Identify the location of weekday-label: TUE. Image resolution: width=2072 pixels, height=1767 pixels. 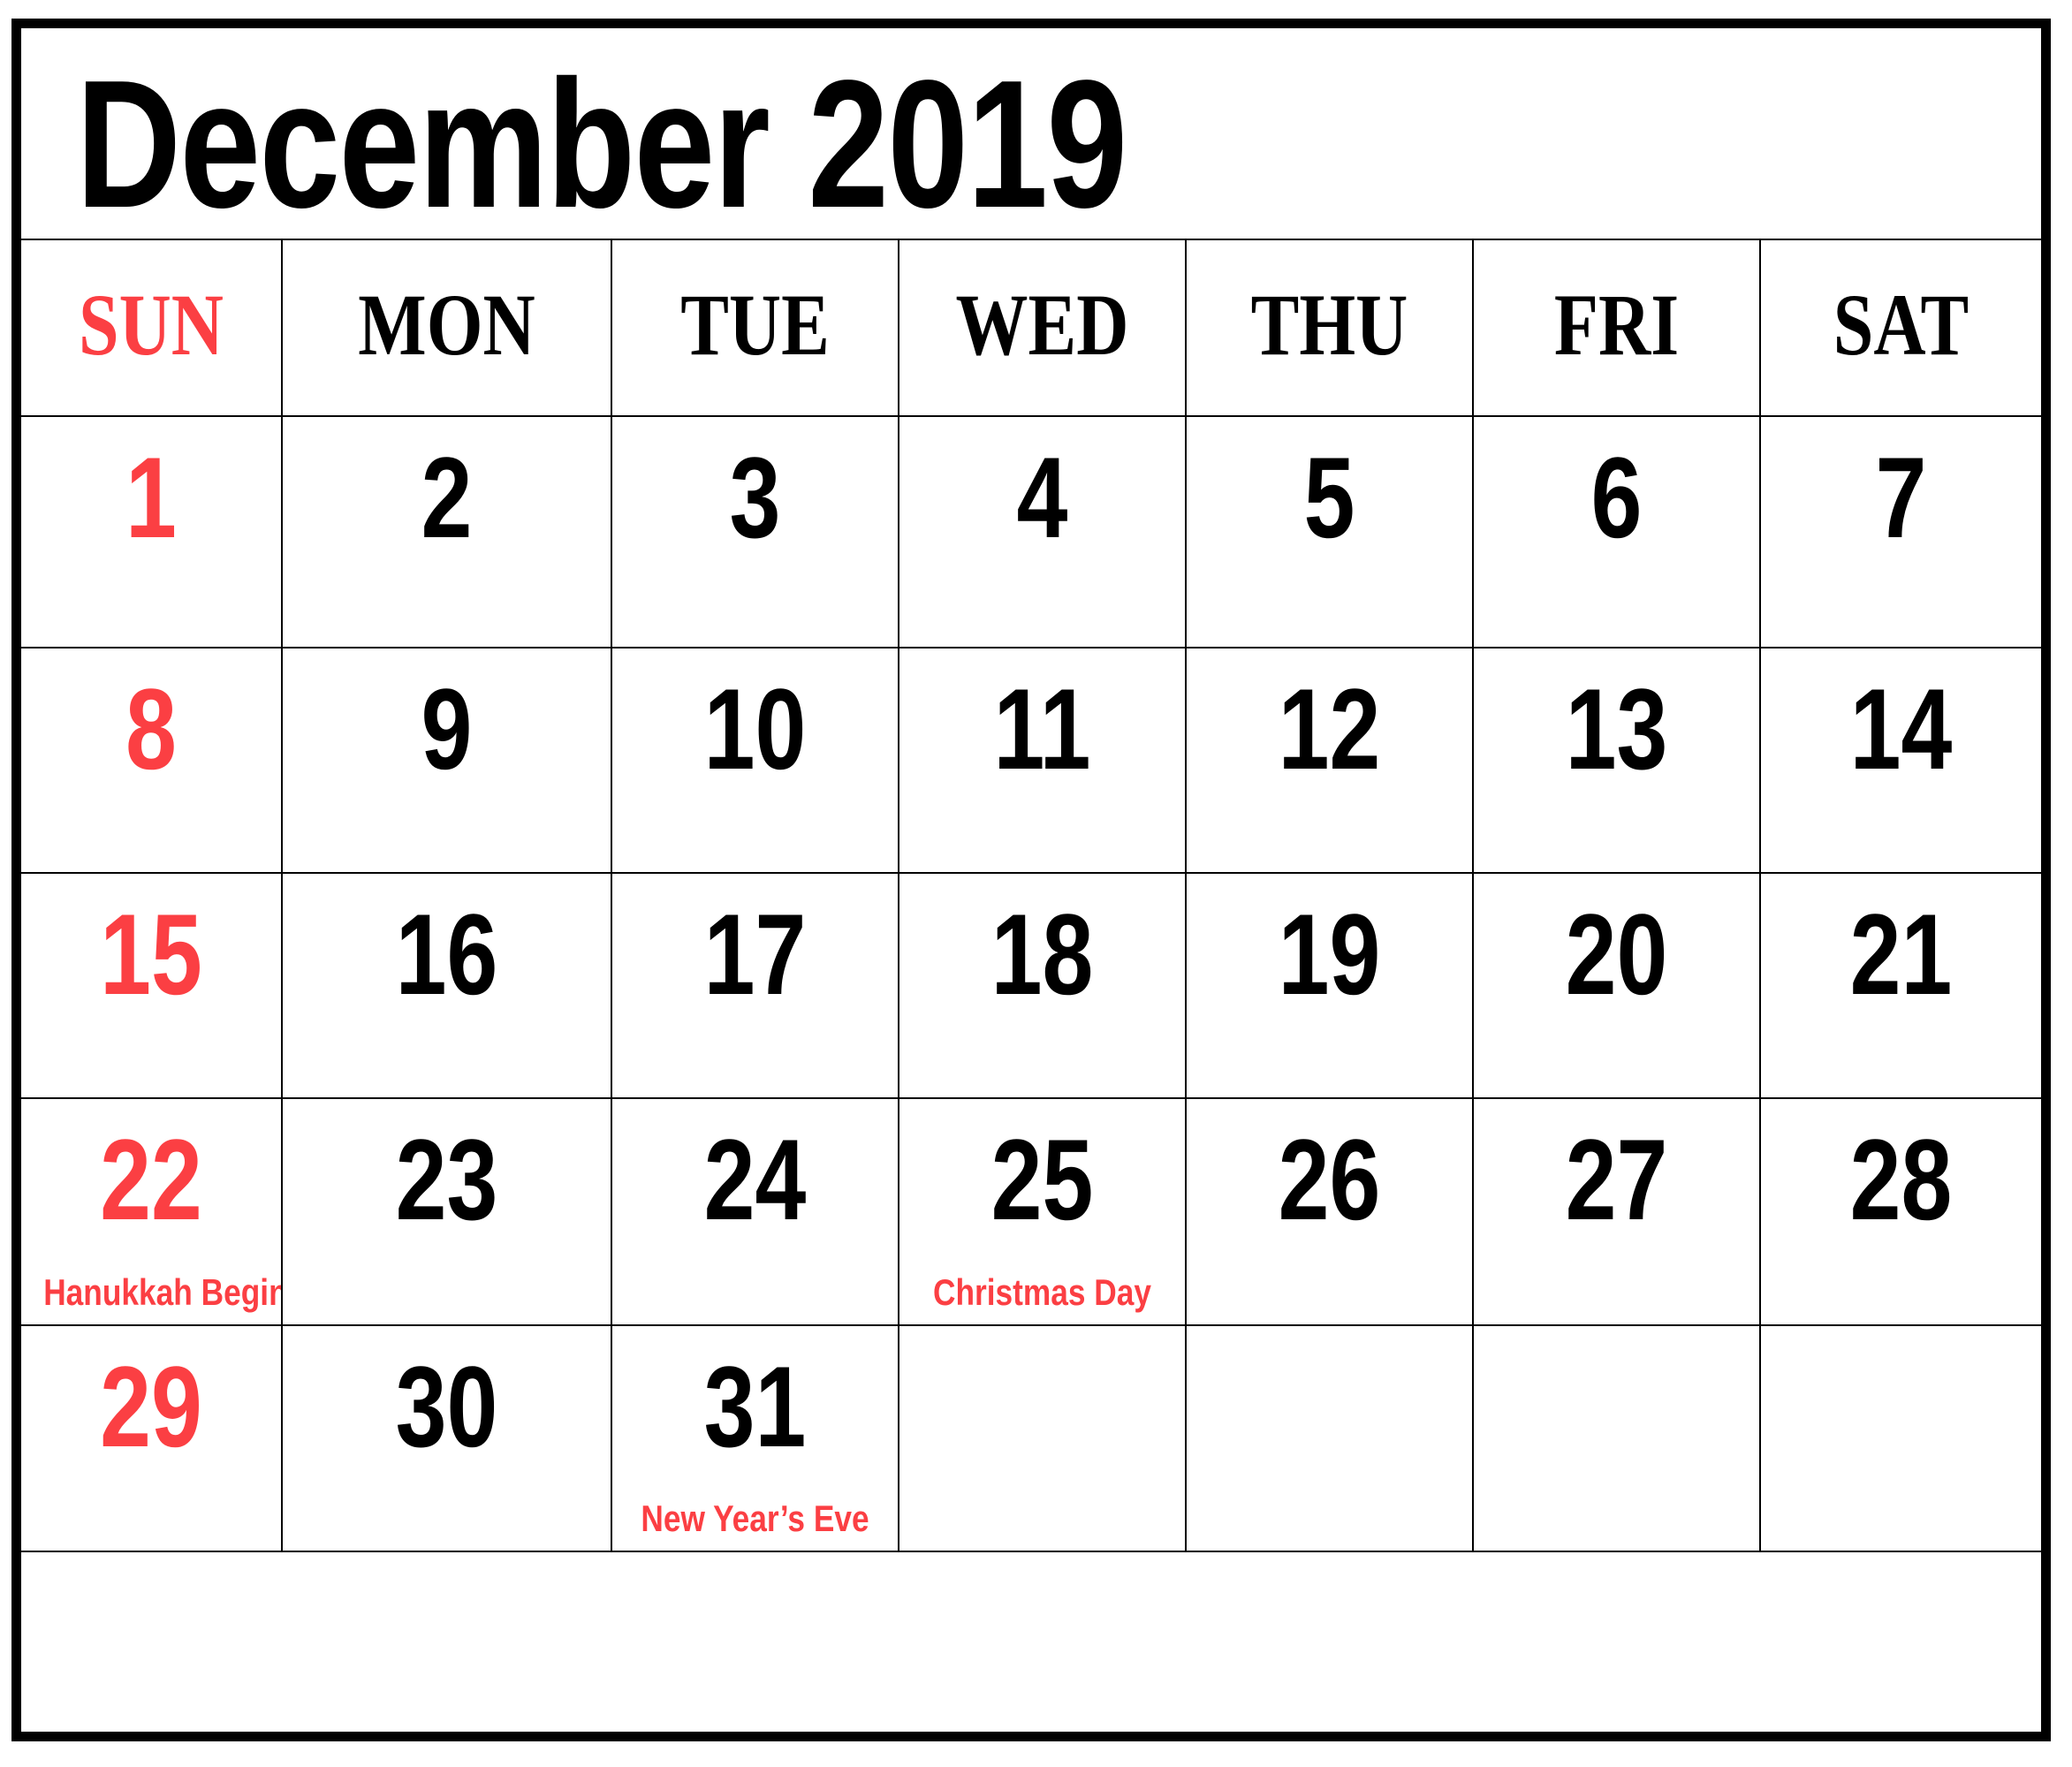
(755, 325).